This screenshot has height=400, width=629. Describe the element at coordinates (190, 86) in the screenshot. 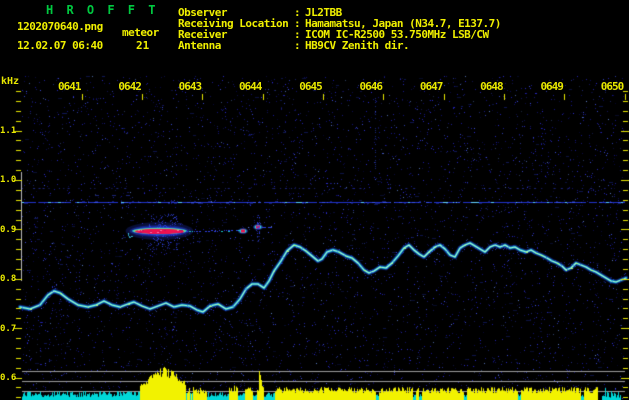

I see `time-tick-label: 0643` at that location.